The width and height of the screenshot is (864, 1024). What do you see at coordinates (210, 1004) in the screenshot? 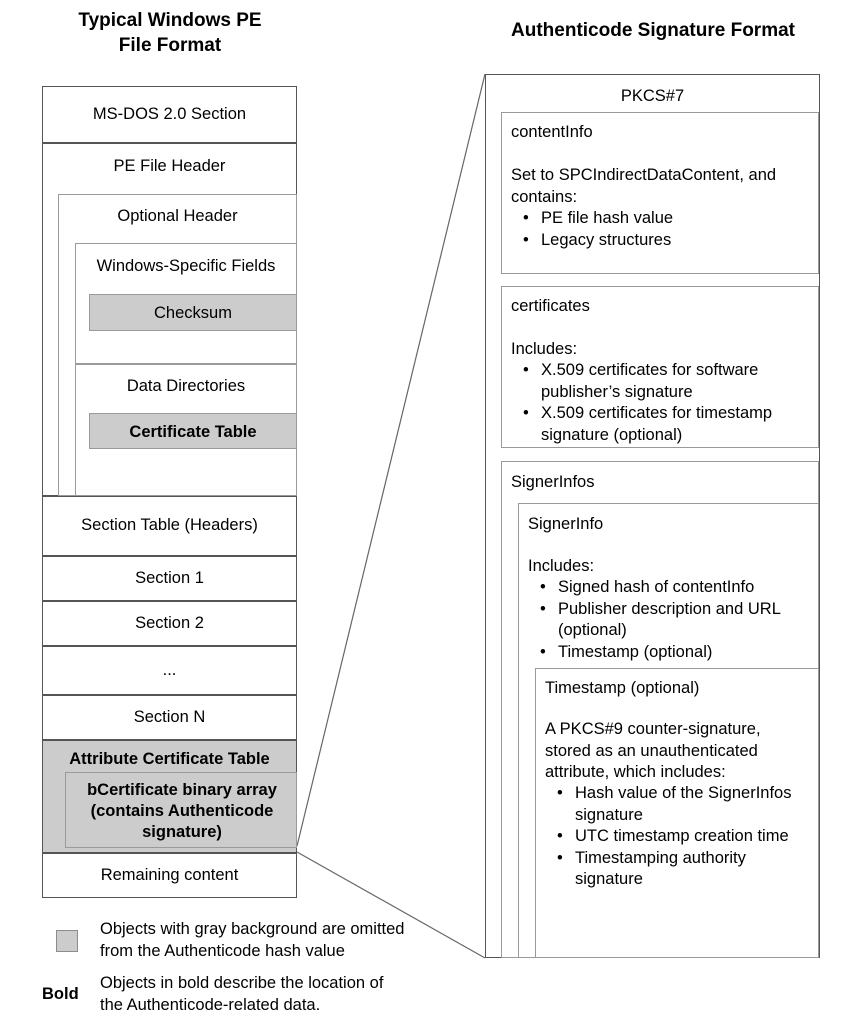
I see `legend-bold-line-2: the Authenticode-related data.` at bounding box center [210, 1004].